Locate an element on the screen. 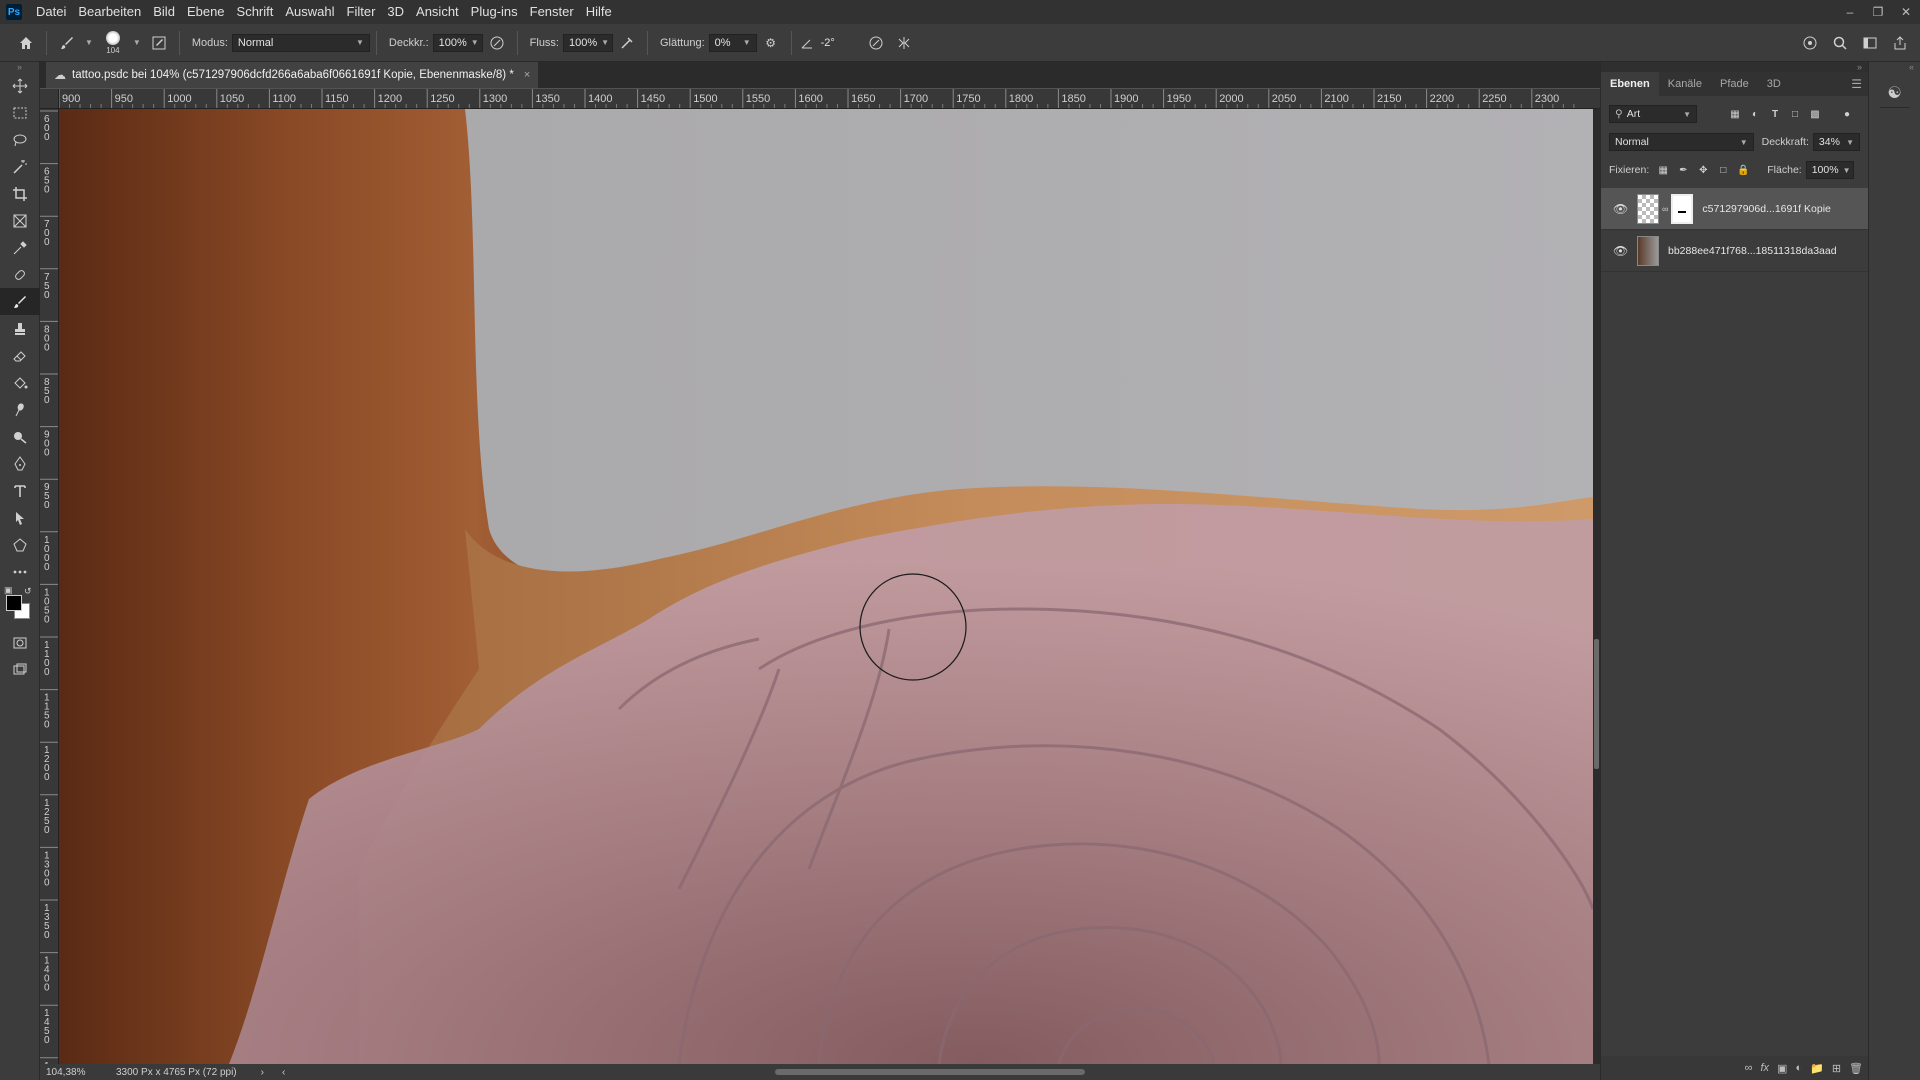  adjustment-layer-icon: ◐ is located at coordinates (1798, 1068).